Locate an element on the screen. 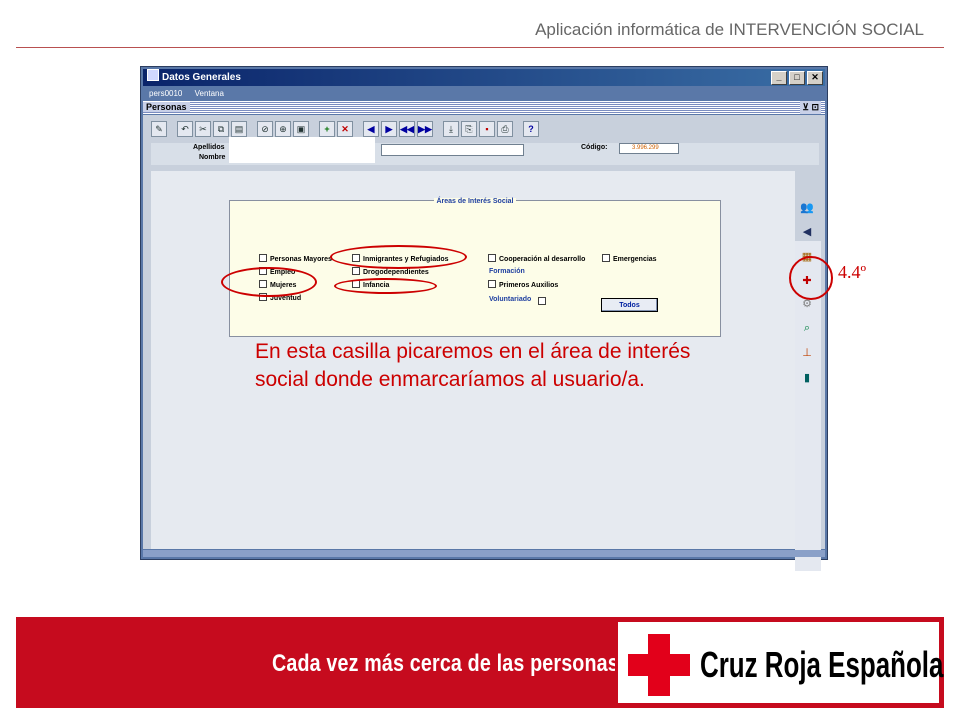 This screenshot has height=720, width=960. highlight-ellipse-mujeres is located at coordinates (269, 282).